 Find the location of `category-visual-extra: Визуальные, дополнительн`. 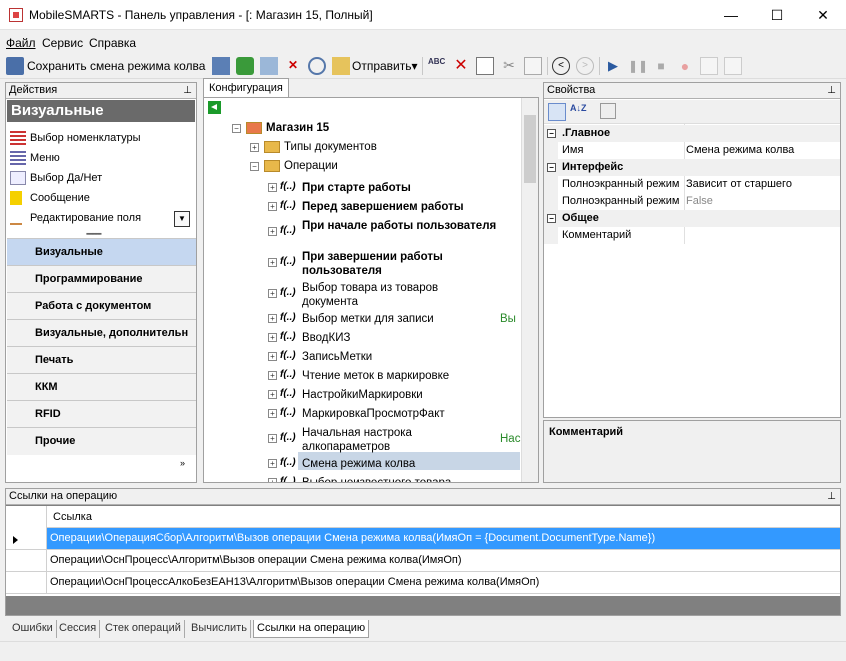

category-visual-extra: Визуальные, дополнительн is located at coordinates (101, 332).